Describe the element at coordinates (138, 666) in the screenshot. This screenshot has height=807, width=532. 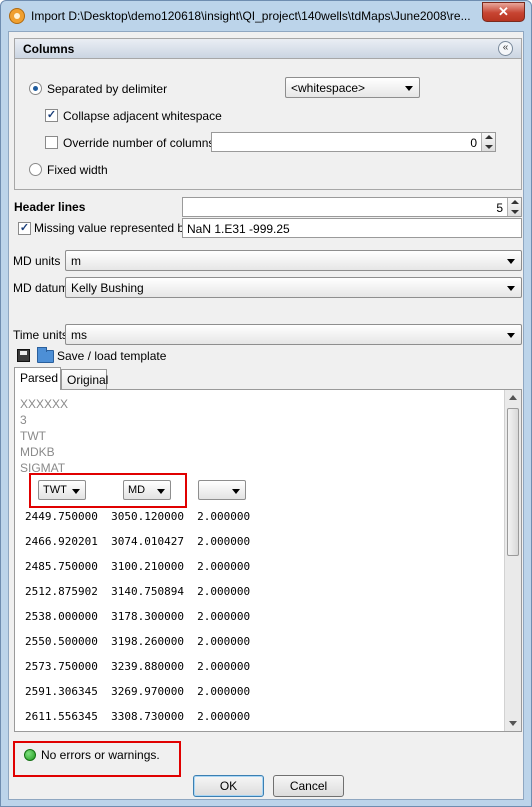
I see `data-row: 2573.750000 3239.880000 2.000000` at that location.